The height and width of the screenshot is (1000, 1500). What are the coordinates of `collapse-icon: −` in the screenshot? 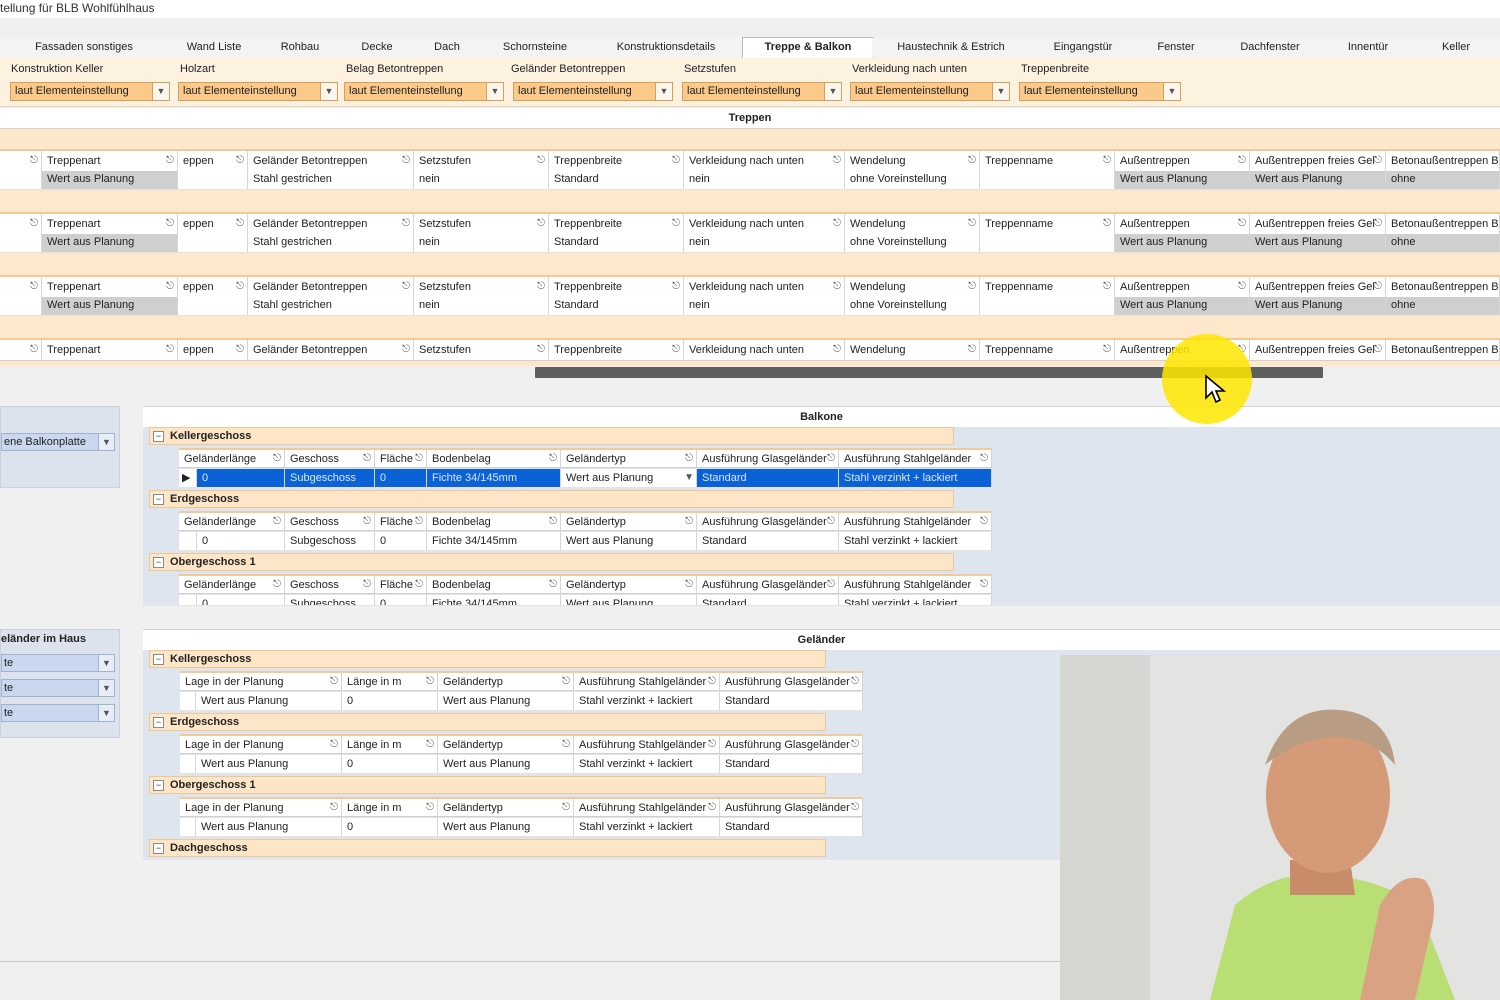 It's located at (158, 499).